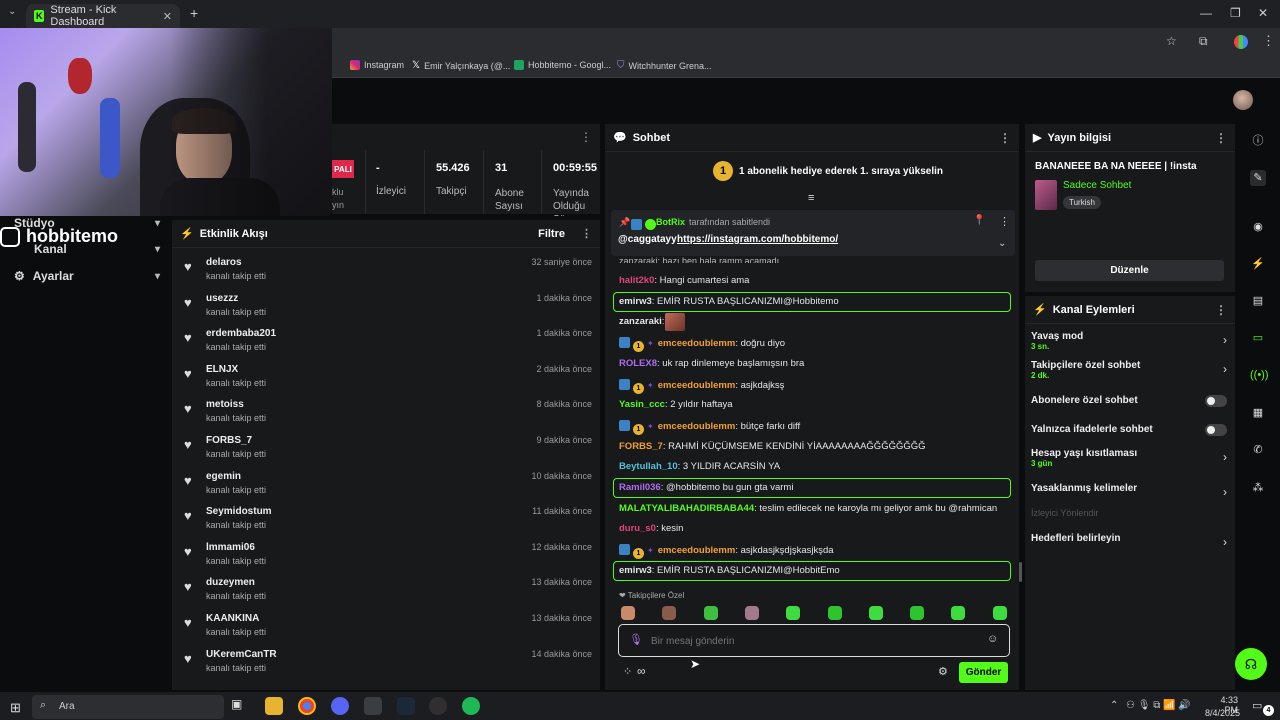 The image size is (1280, 720). Describe the element at coordinates (983, 672) in the screenshot. I see `send-button: Gönder` at that location.